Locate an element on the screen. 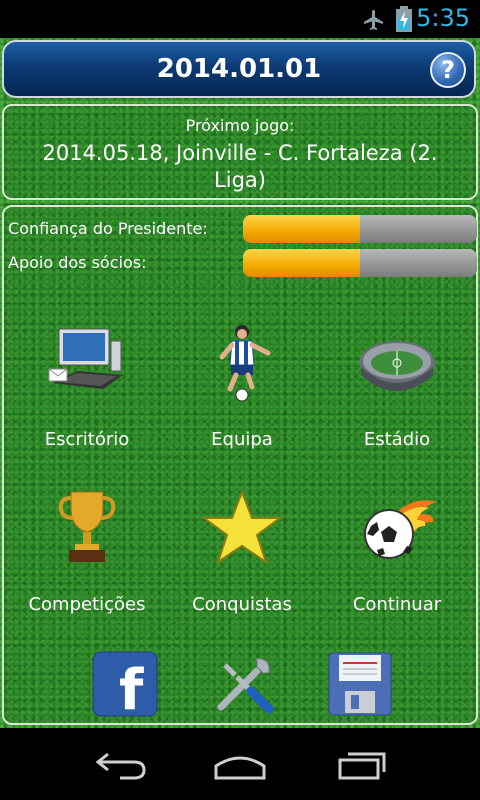 The height and width of the screenshot is (800, 480). menu-office-button: Escritório is located at coordinates (87, 393).